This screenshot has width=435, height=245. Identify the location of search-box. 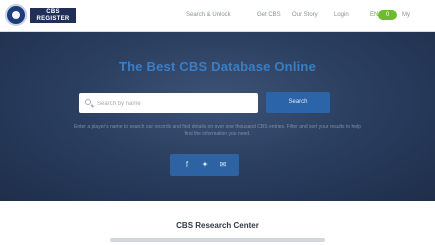
(168, 103).